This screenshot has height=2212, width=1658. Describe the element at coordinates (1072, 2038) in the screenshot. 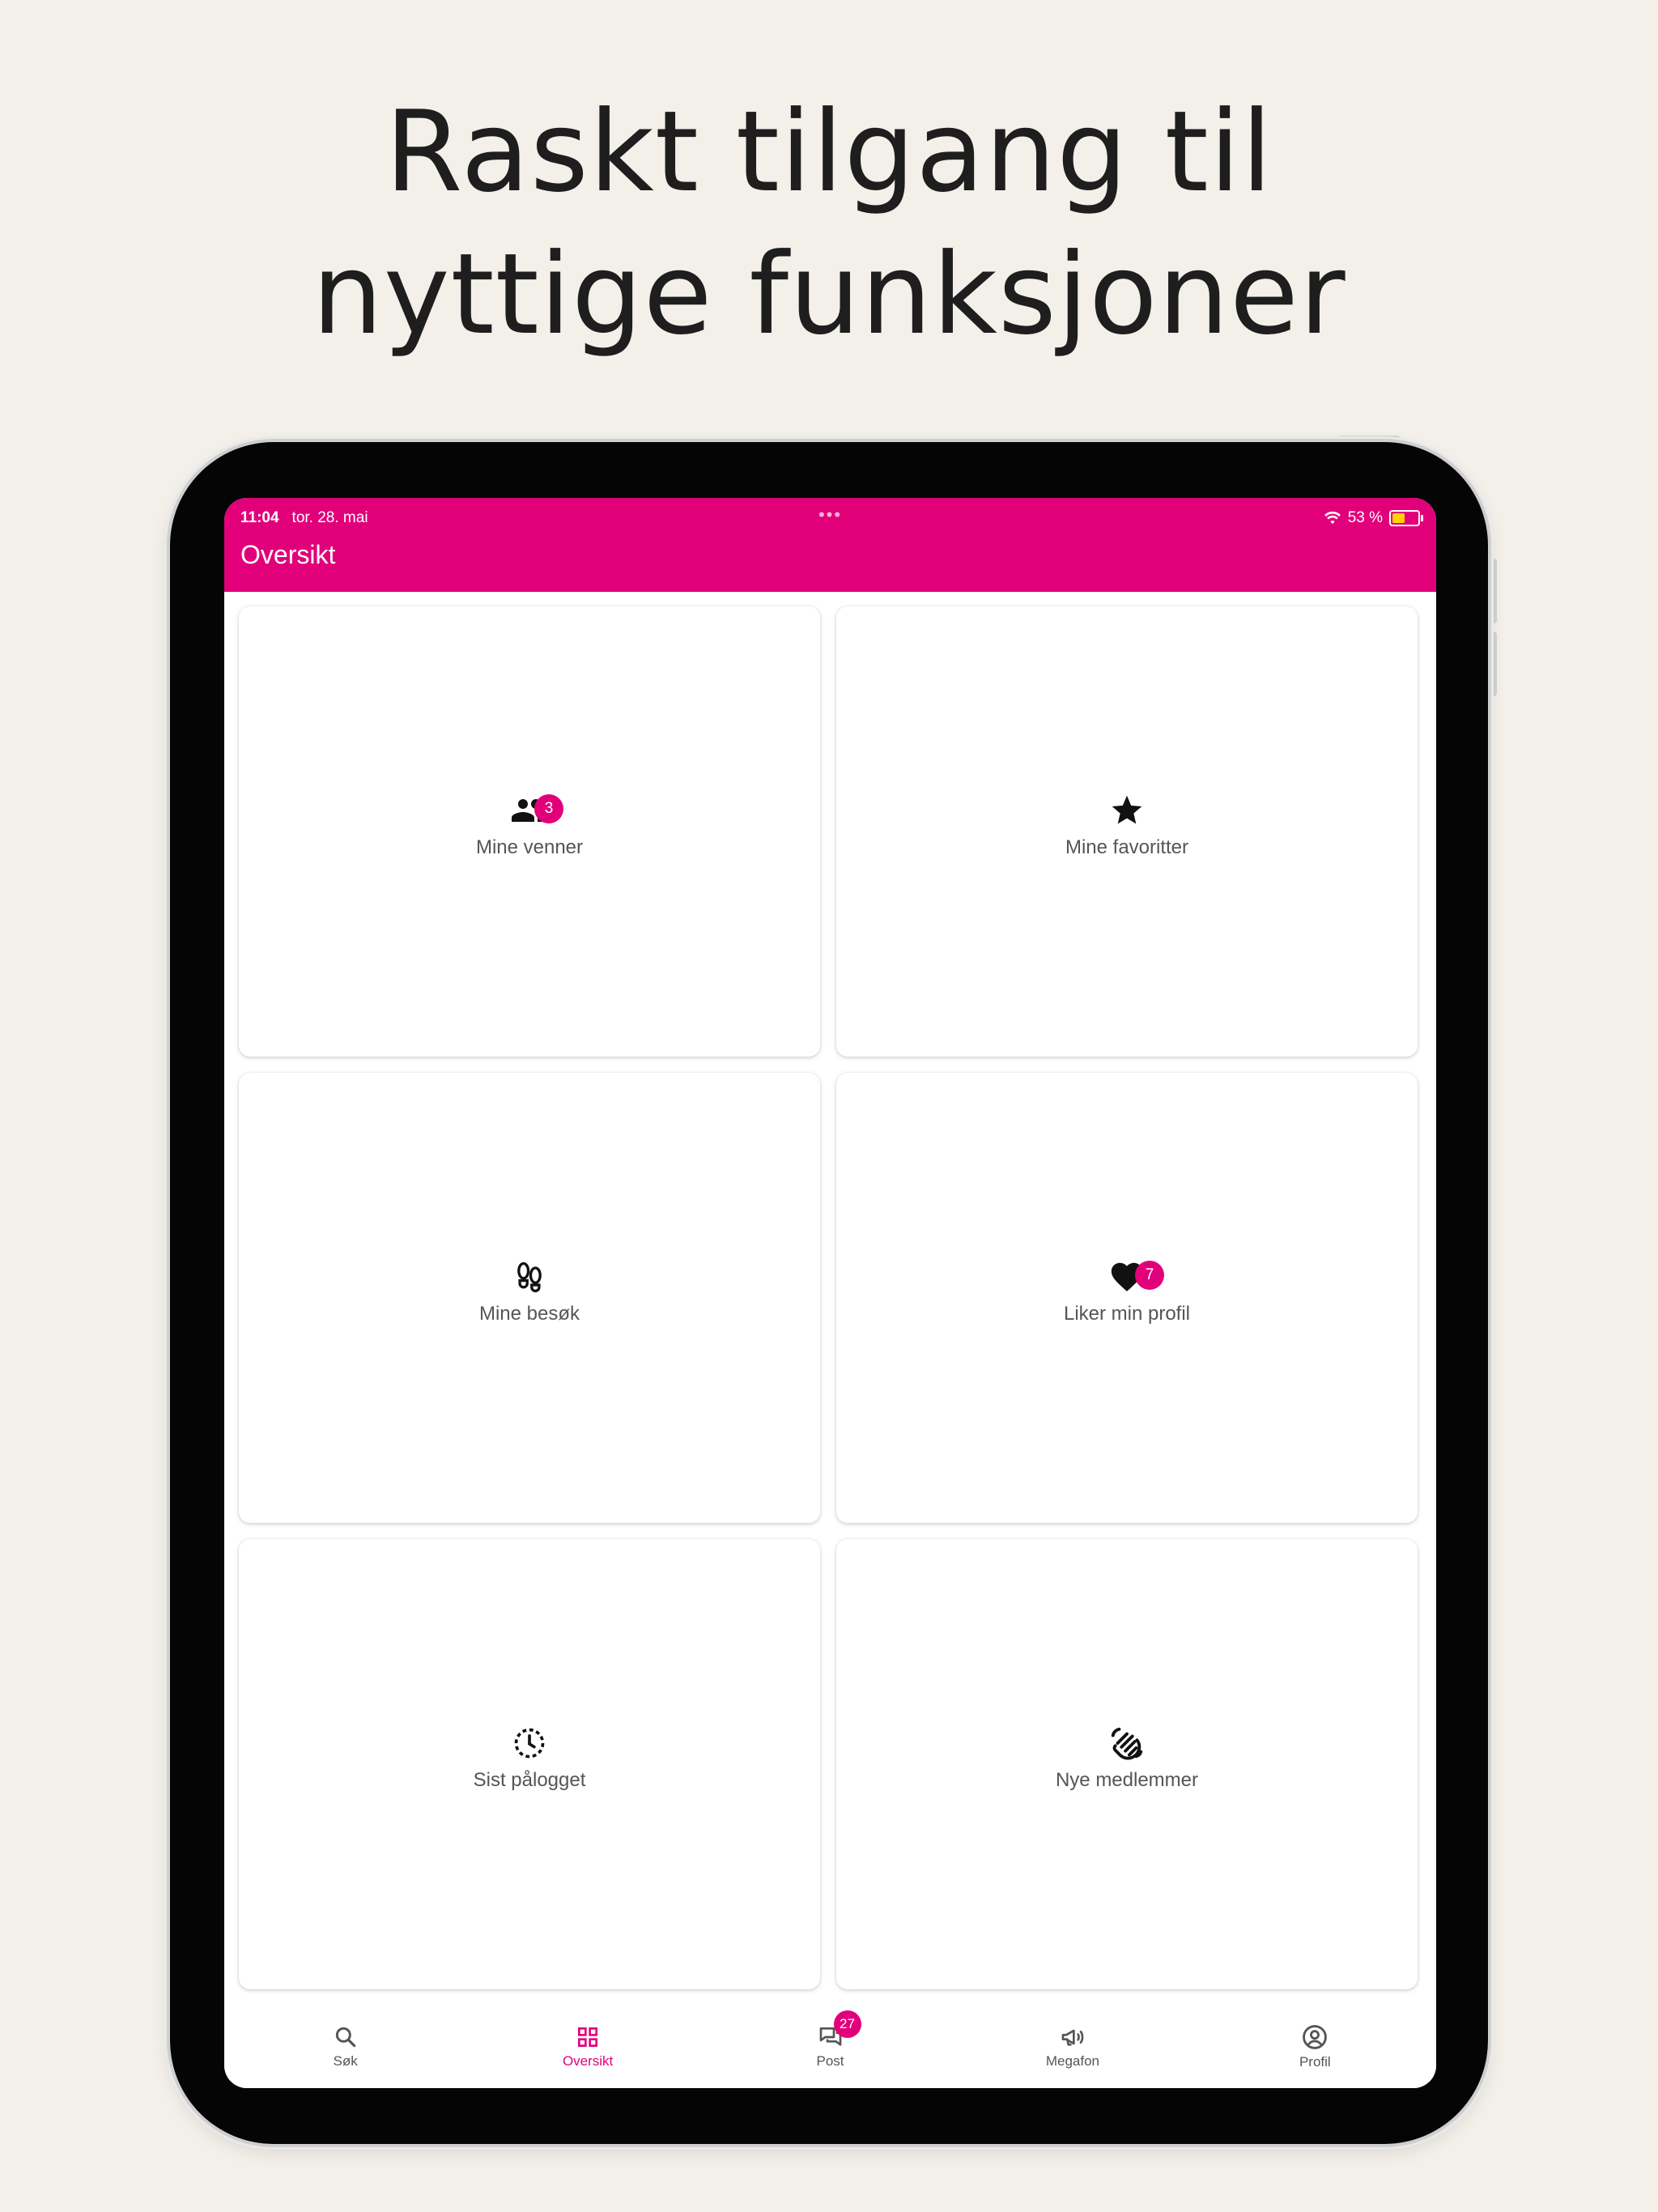

I see `megaphone-icon` at that location.